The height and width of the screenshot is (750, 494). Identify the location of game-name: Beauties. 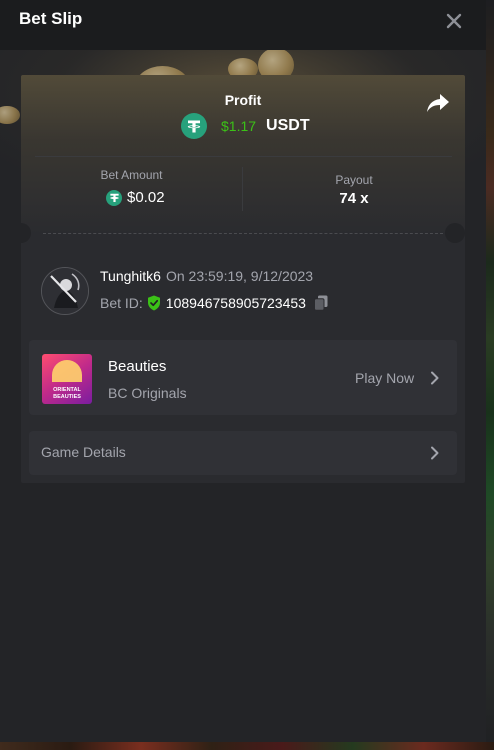
(137, 366).